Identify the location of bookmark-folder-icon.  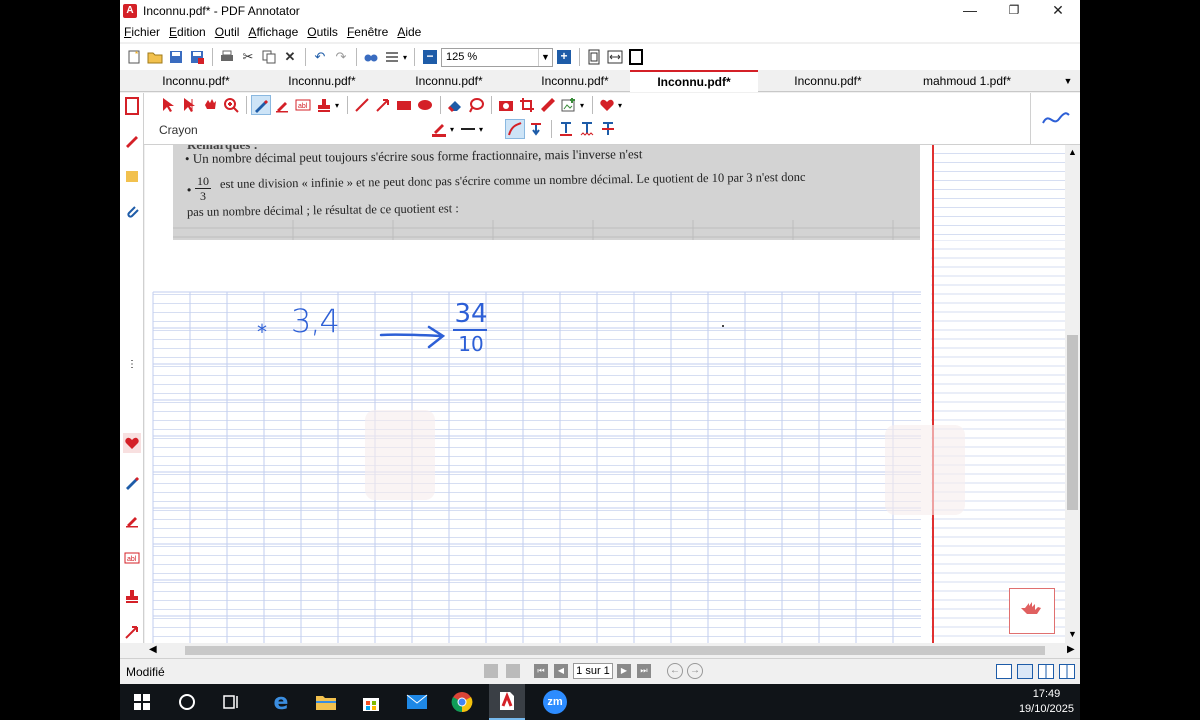
(132, 176).